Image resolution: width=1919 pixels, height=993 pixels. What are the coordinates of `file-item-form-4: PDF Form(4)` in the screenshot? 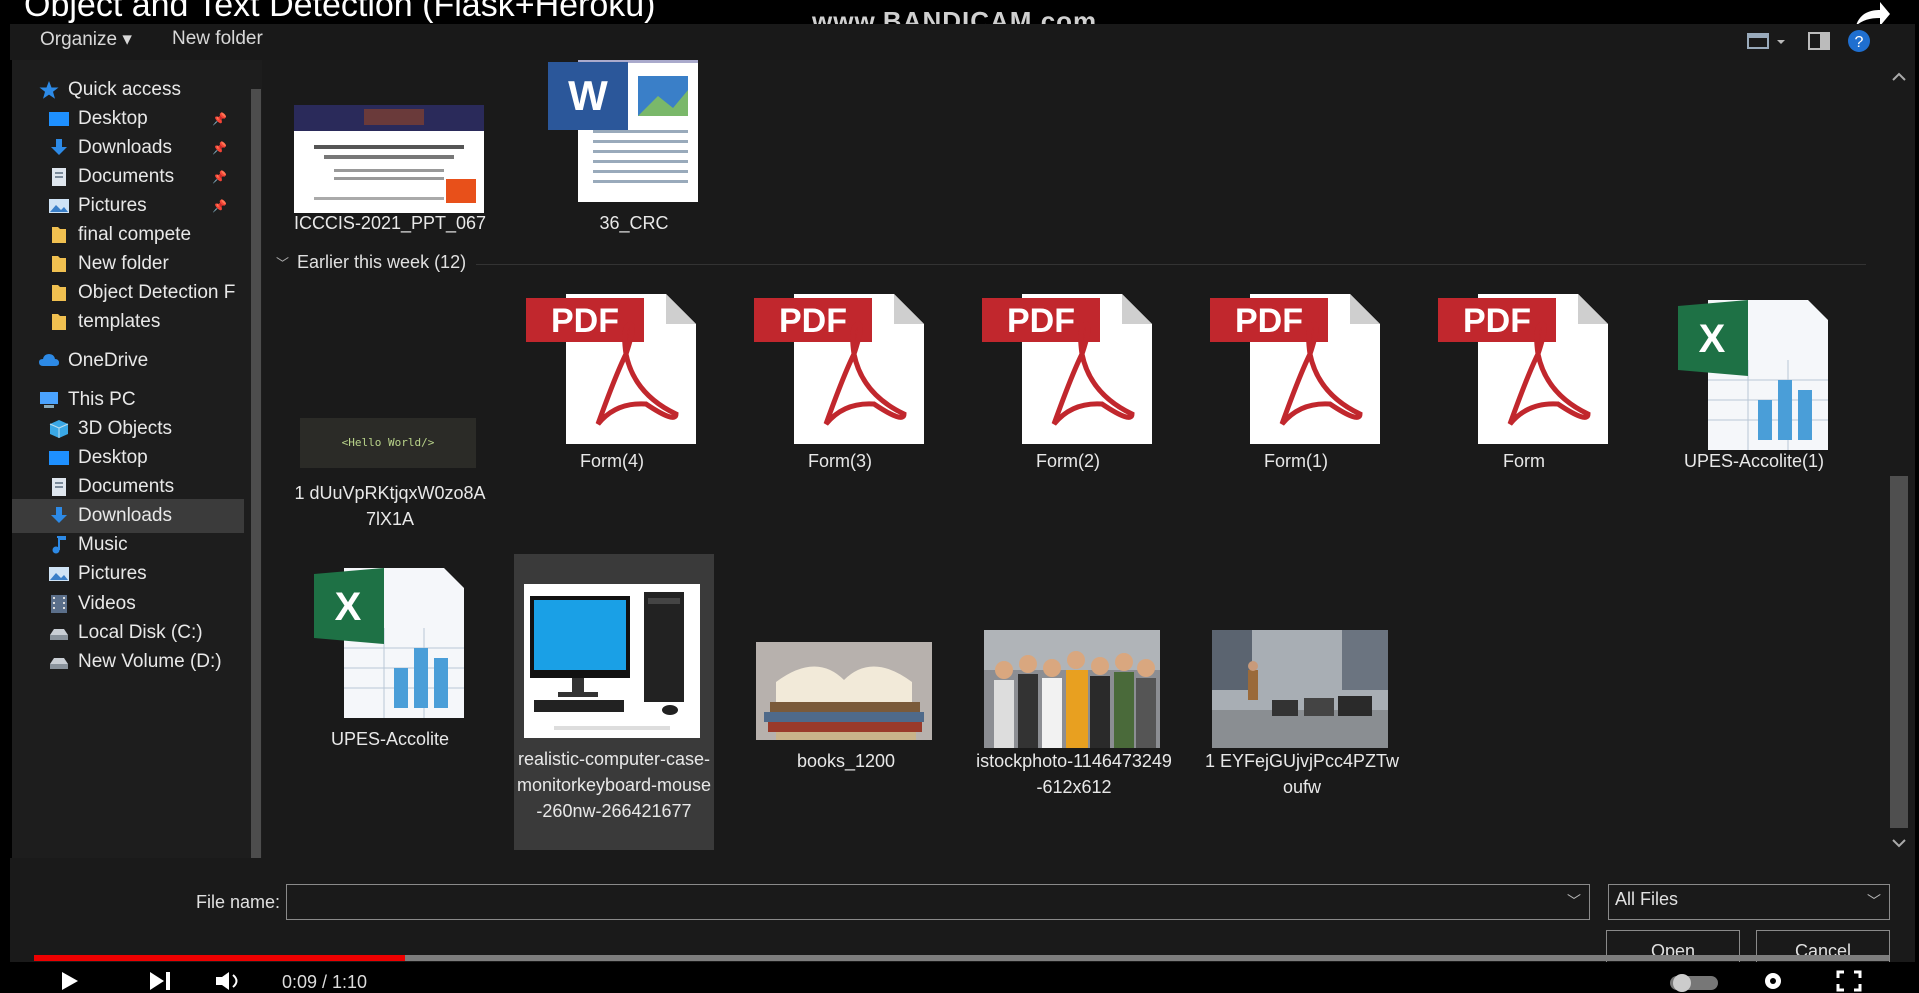 It's located at (612, 388).